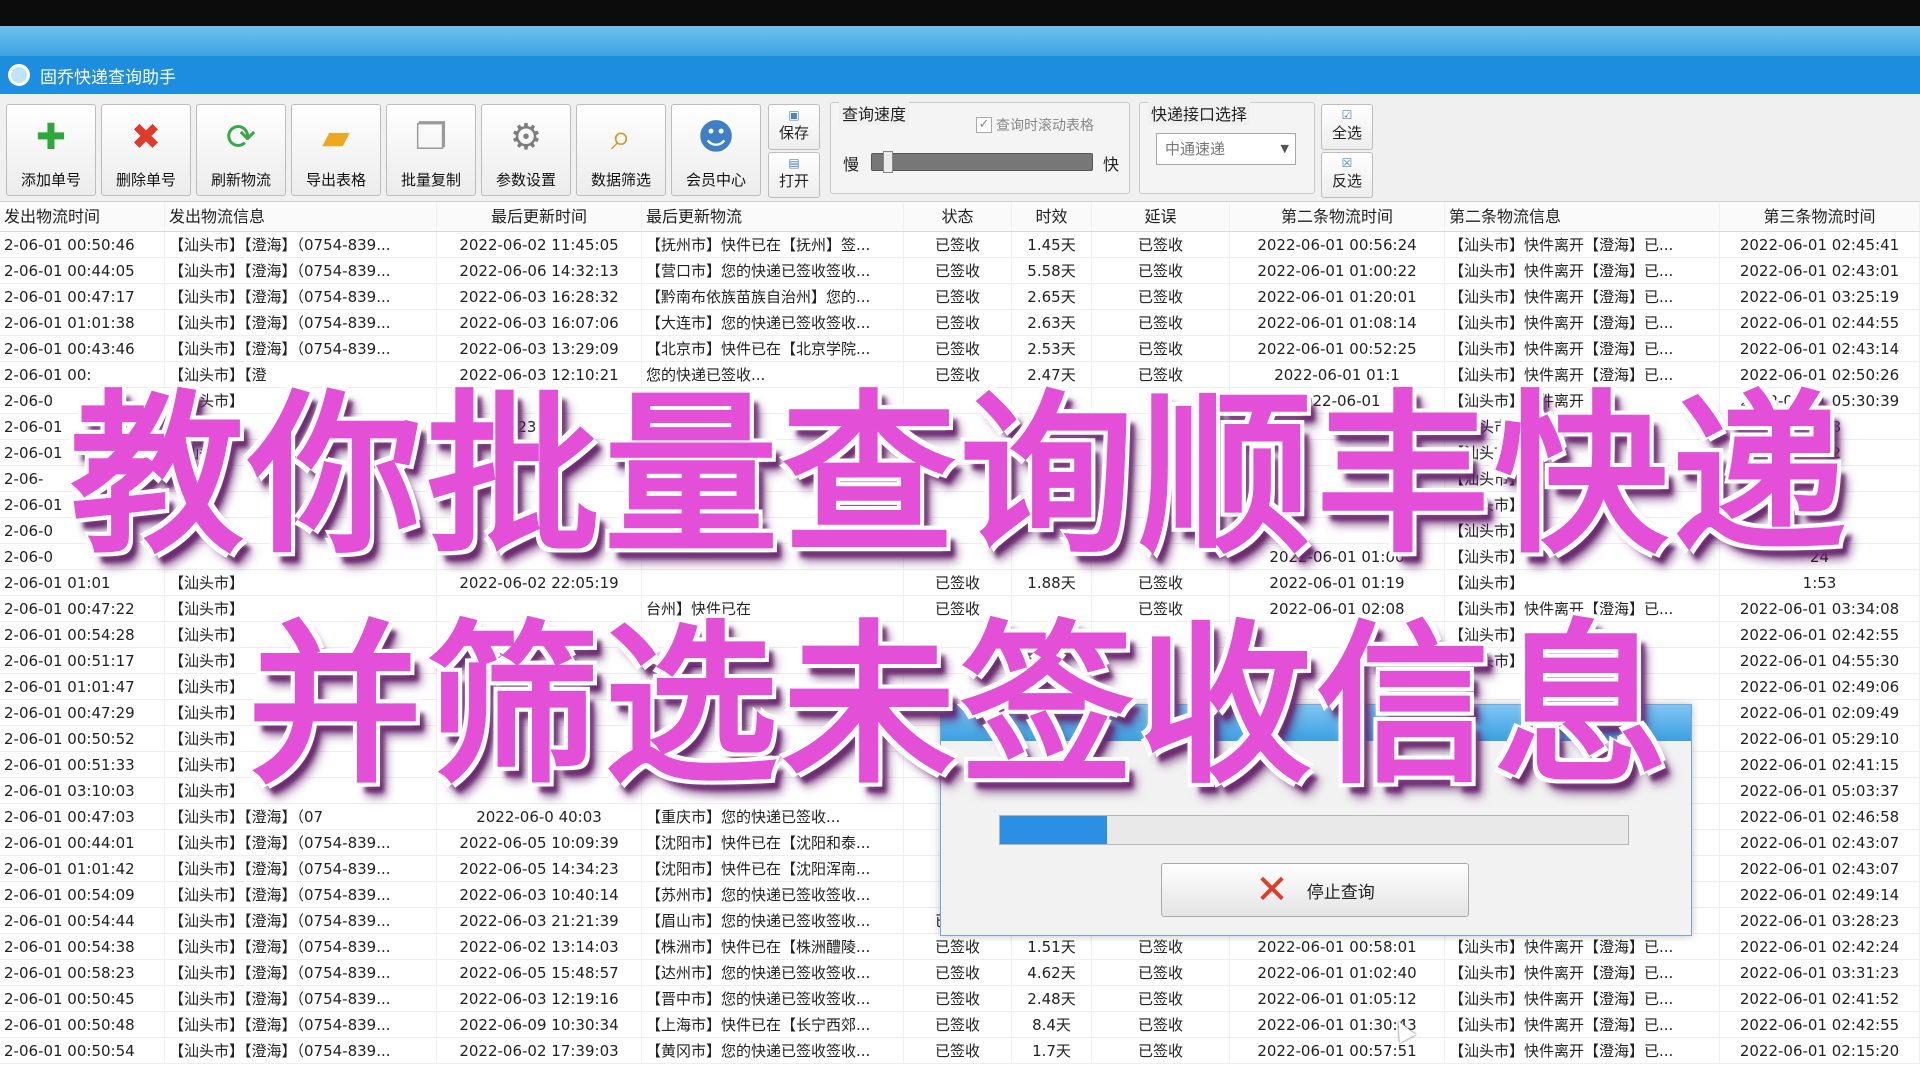 This screenshot has height=1080, width=1920. I want to click on table-cell: 2022-06-06 14:32:13, so click(539, 270).